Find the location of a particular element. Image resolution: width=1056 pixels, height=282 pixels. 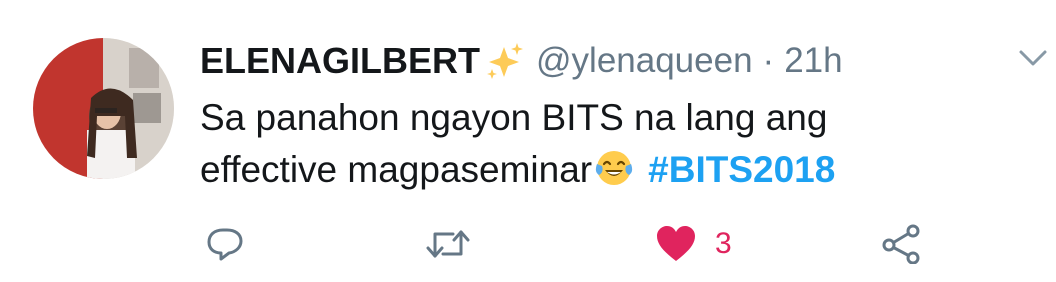

retweet-button is located at coordinates (448, 244).